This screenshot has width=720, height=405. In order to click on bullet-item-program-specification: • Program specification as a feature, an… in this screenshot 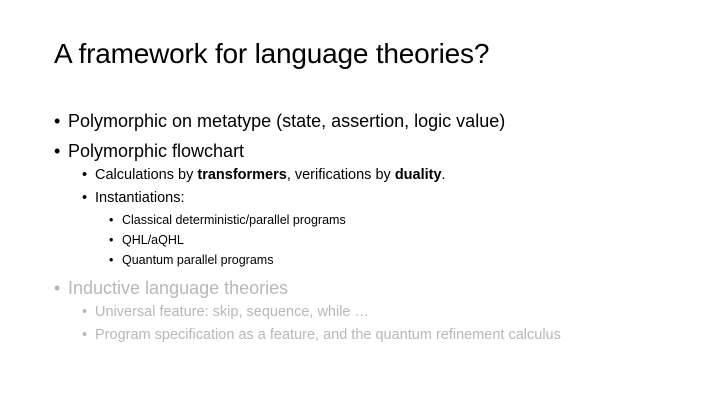, I will do `click(321, 335)`.